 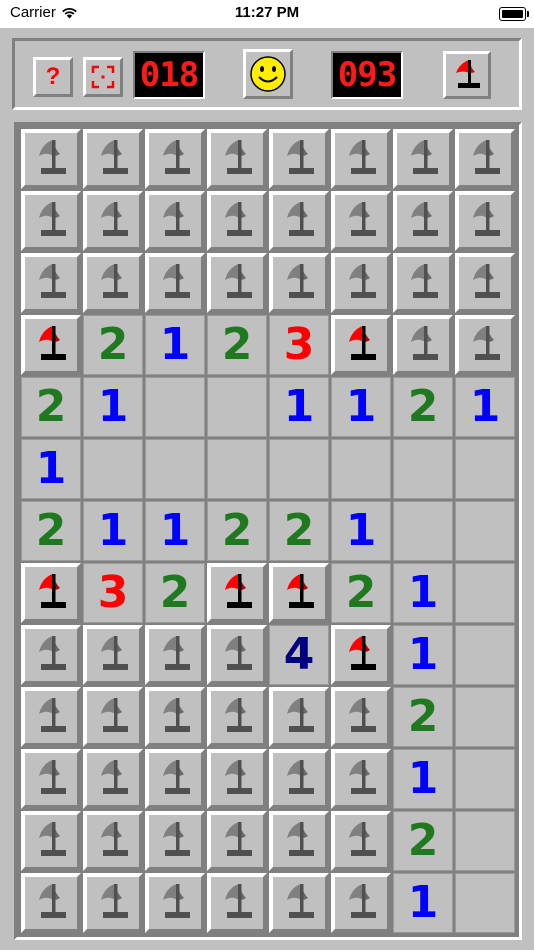 What do you see at coordinates (103, 77) in the screenshot?
I see `focus-button` at bounding box center [103, 77].